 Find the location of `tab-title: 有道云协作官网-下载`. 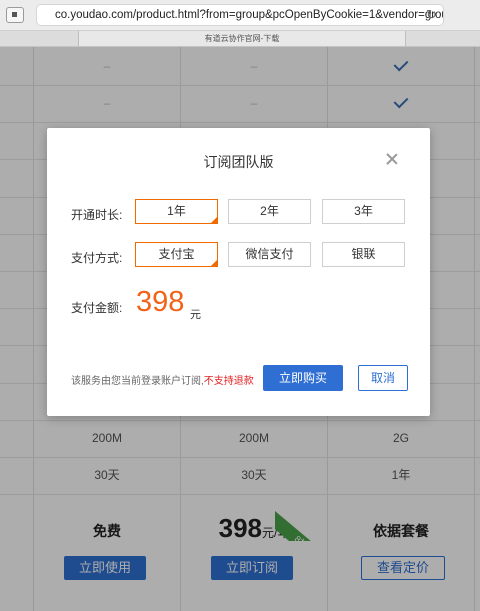

tab-title: 有道云协作官网-下载 is located at coordinates (242, 38).